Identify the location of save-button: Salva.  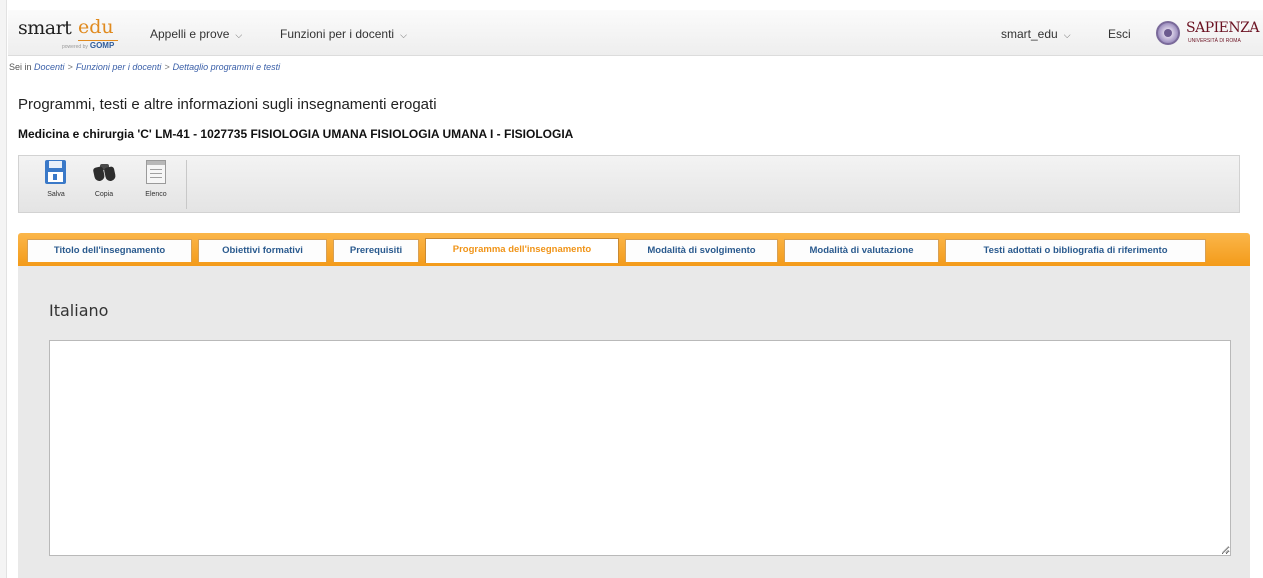
(56, 185).